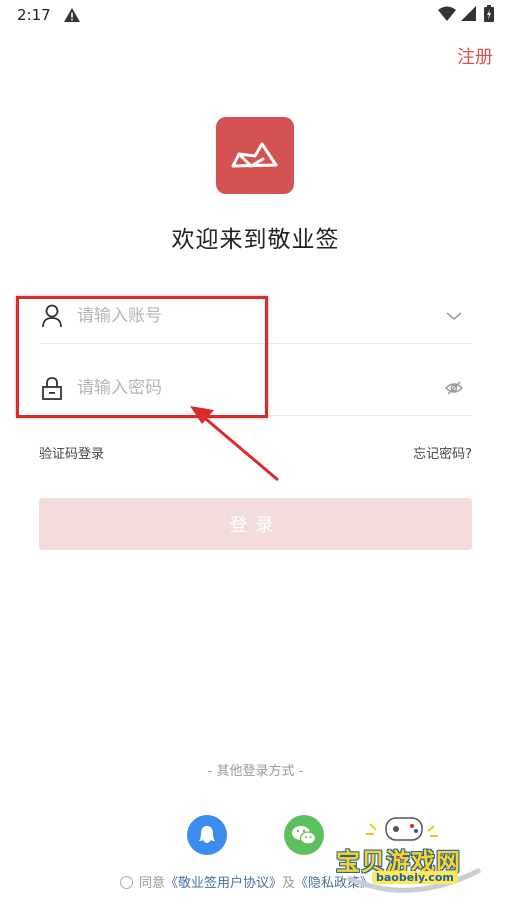 The height and width of the screenshot is (908, 511). What do you see at coordinates (255, 771) in the screenshot?
I see `other-login-label: - 其他登录方式 -` at bounding box center [255, 771].